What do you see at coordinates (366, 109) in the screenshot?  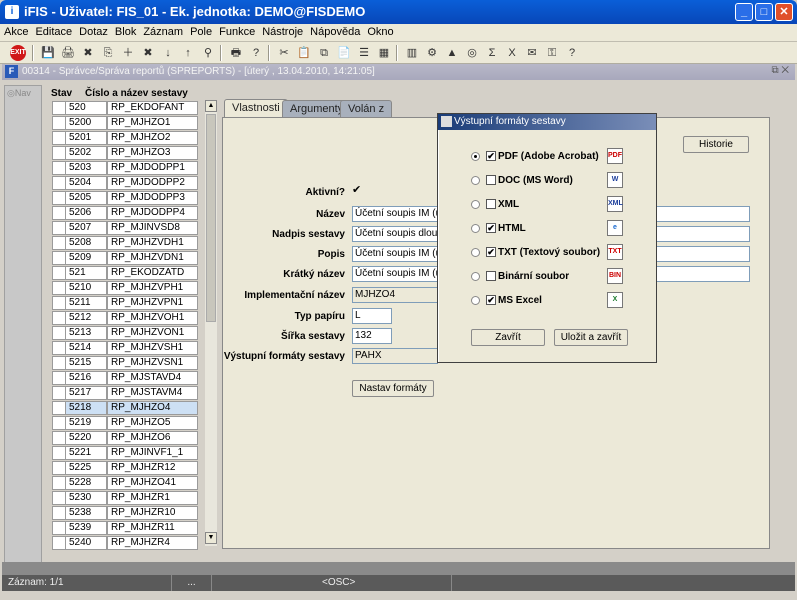 I see `tab-volan-z: Volán z` at bounding box center [366, 109].